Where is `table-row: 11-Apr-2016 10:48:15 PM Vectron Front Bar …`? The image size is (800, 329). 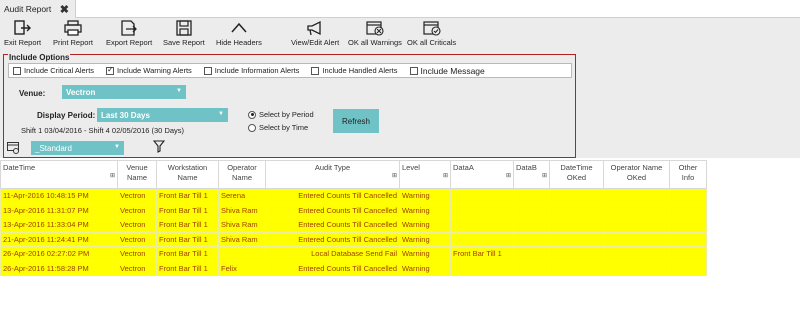
table-row: 11-Apr-2016 10:48:15 PM Vectron Front Bar … is located at coordinates (353, 196).